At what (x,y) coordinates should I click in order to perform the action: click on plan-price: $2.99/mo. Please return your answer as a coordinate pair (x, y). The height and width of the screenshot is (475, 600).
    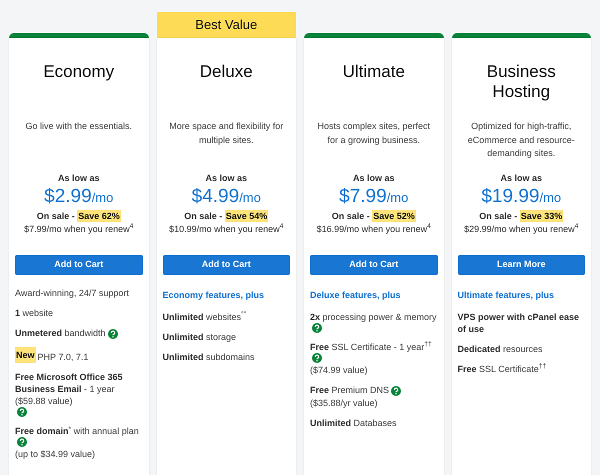
    Looking at the image, I should click on (78, 197).